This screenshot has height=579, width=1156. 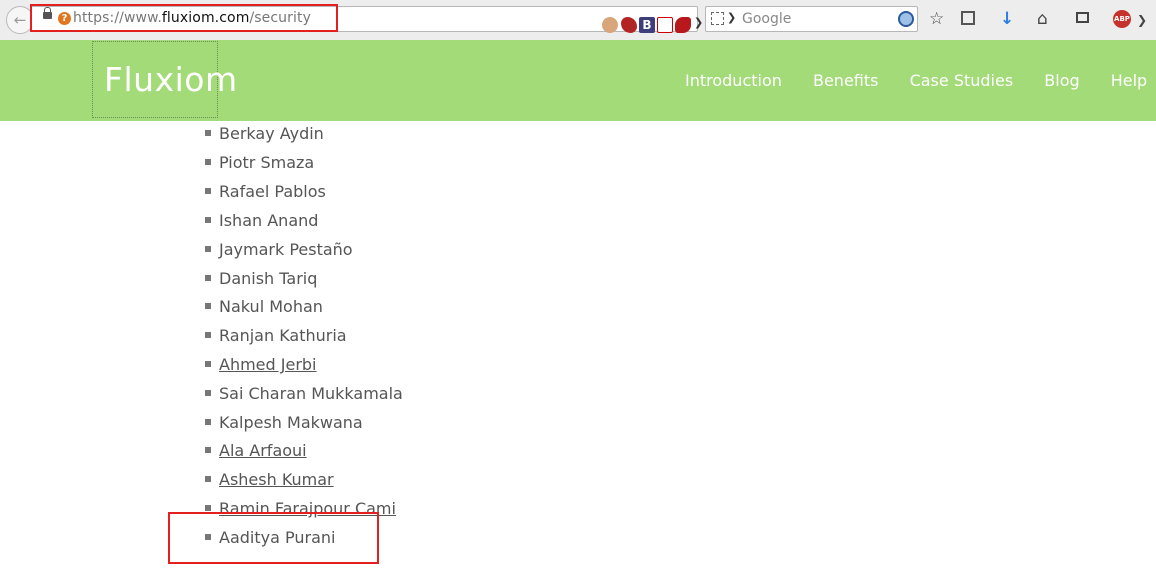 What do you see at coordinates (846, 80) in the screenshot?
I see `nav-benefits: Benefits` at bounding box center [846, 80].